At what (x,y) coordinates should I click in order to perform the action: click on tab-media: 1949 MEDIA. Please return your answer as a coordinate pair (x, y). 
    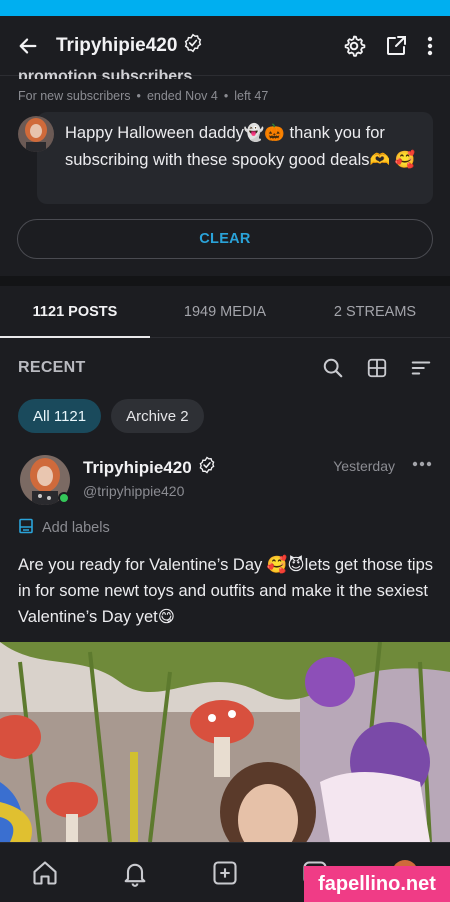
    Looking at the image, I should click on (225, 311).